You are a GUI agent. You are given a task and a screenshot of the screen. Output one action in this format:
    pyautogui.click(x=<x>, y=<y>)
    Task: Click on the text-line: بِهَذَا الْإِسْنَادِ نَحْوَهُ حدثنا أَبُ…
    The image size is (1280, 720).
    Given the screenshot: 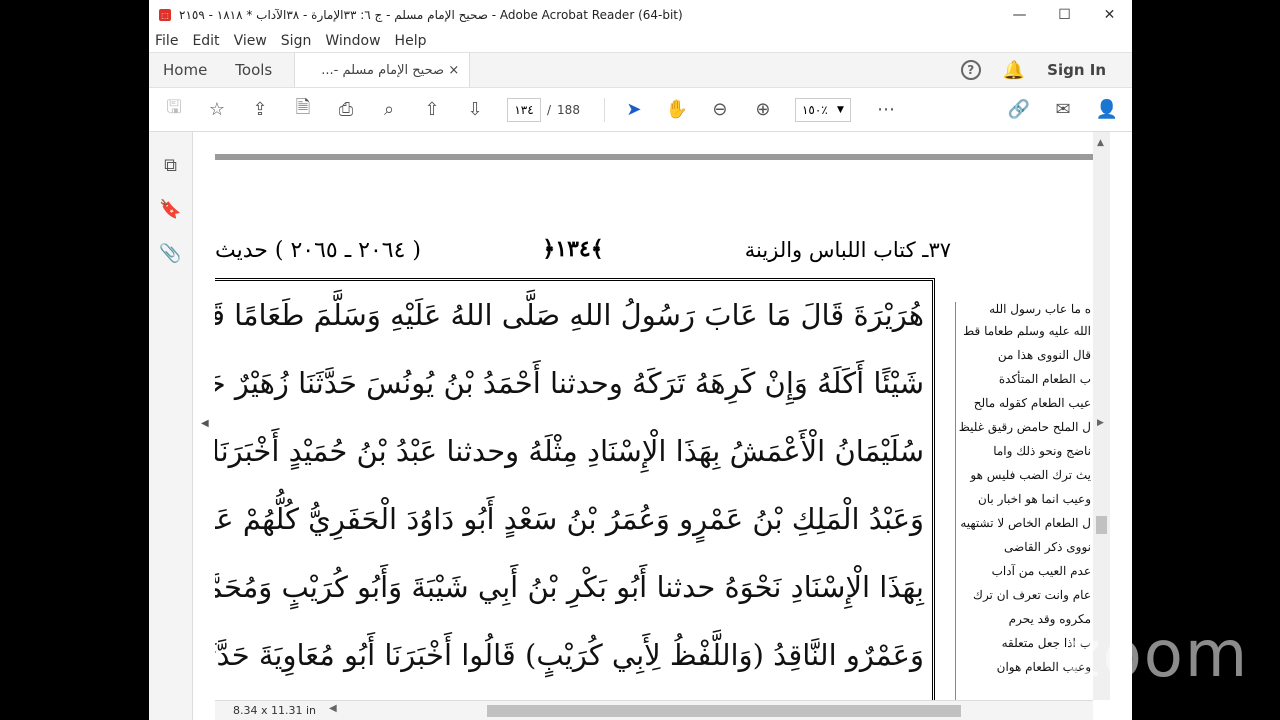 What is the action you would take?
    pyautogui.click(x=569, y=587)
    